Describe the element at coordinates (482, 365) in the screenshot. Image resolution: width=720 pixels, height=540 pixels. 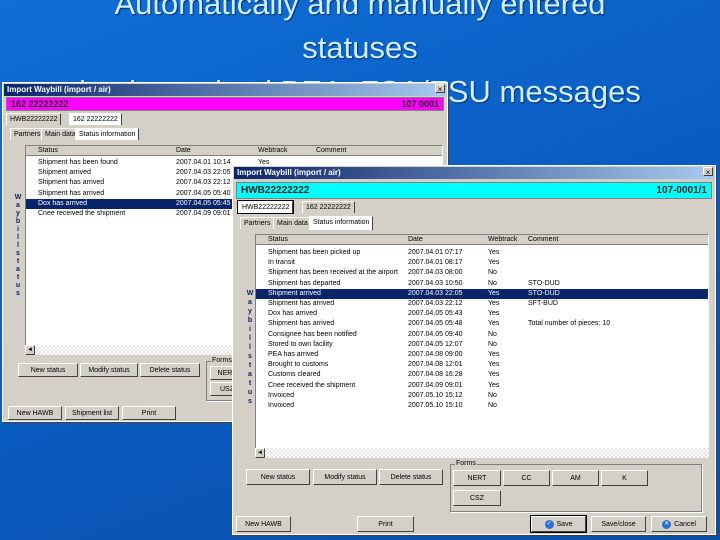
I see `table-row: Brought to customs 2007.04.08 12:01 Yes` at that location.